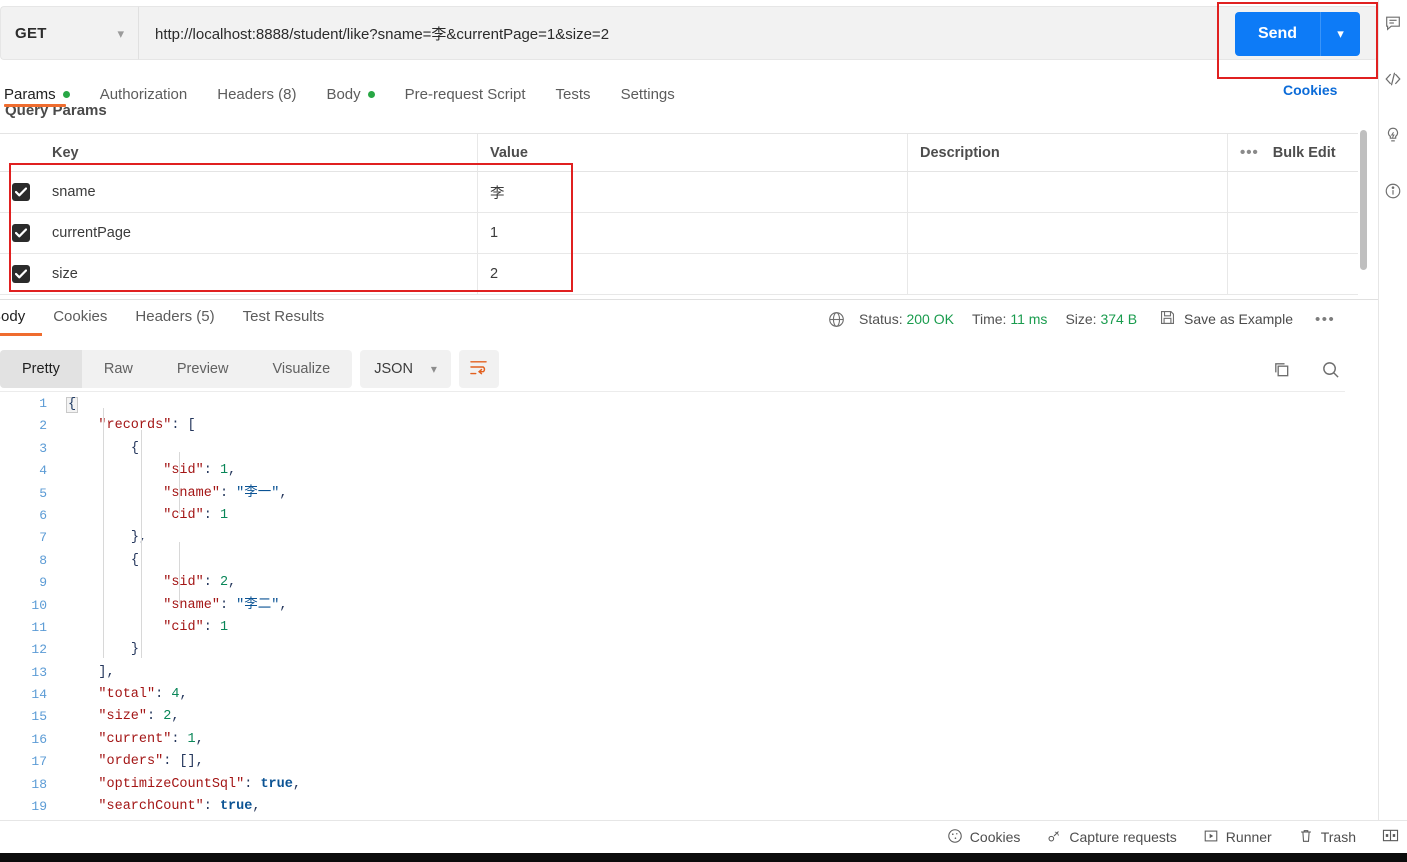 This screenshot has width=1407, height=862. Describe the element at coordinates (1393, 79) in the screenshot. I see `code-icon` at that location.